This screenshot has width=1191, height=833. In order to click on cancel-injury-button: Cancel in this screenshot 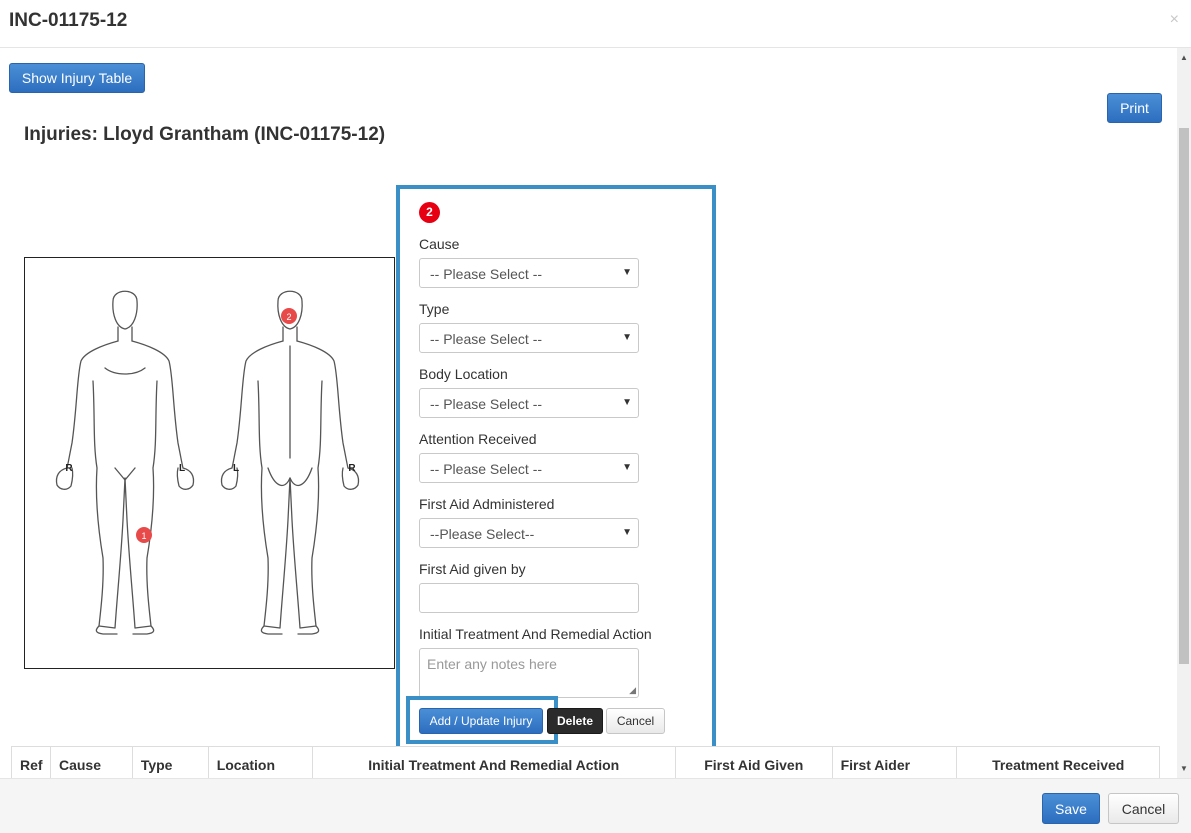, I will do `click(635, 721)`.